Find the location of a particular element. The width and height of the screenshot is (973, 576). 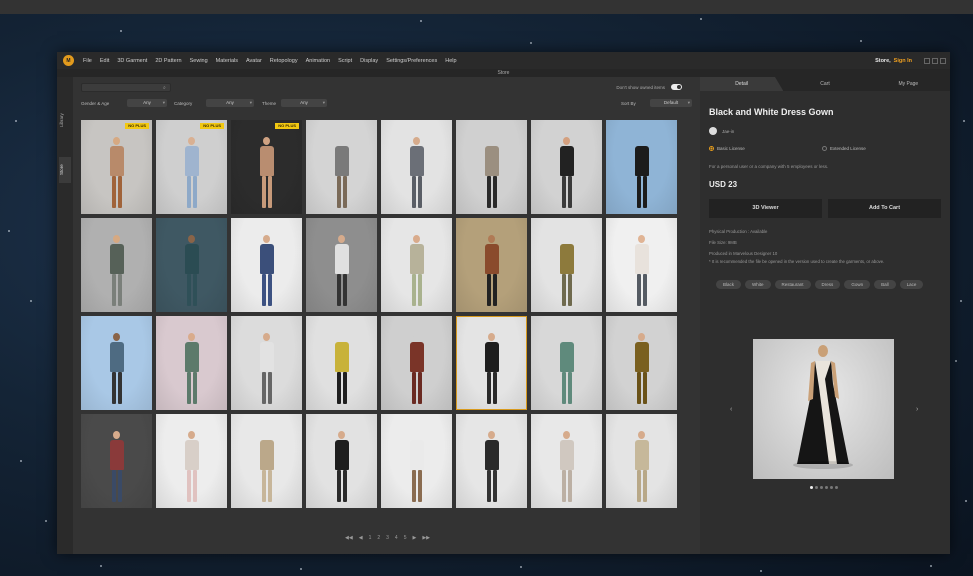

menu-edit: Edit is located at coordinates (104, 61).